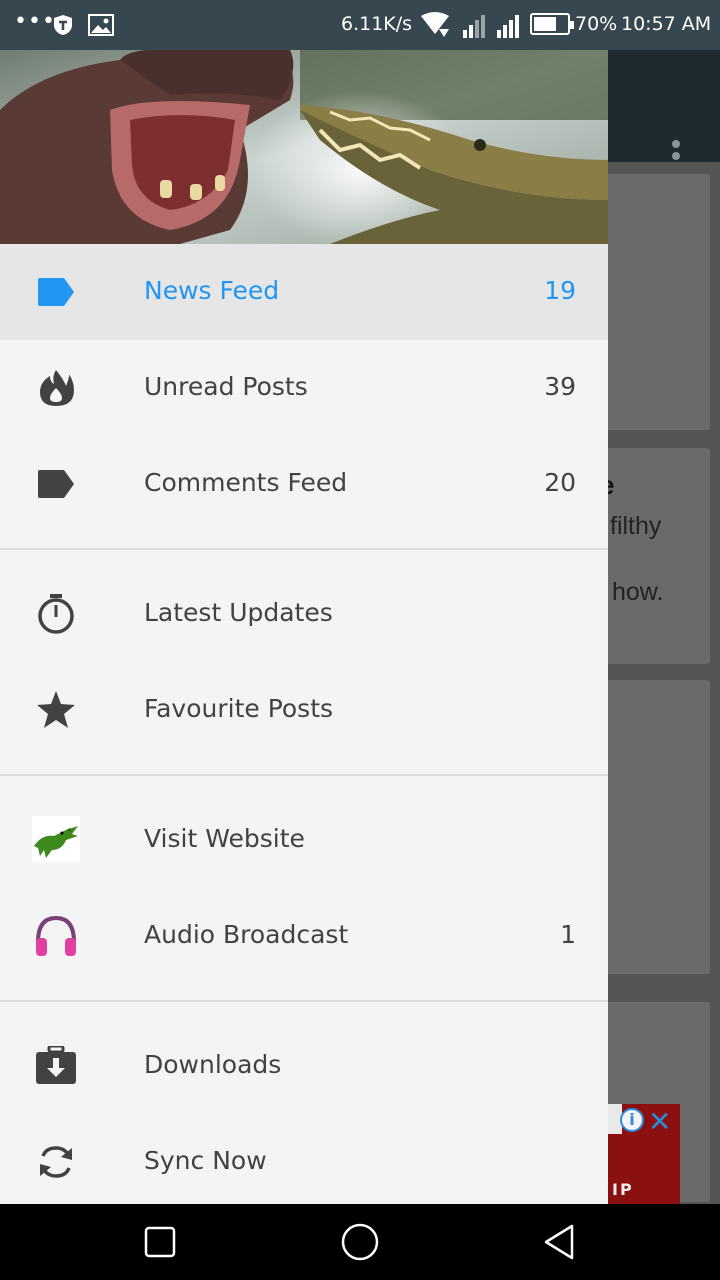 The width and height of the screenshot is (720, 1280). Describe the element at coordinates (638, 592) in the screenshot. I see `post-excerpt-fragment: how.` at that location.